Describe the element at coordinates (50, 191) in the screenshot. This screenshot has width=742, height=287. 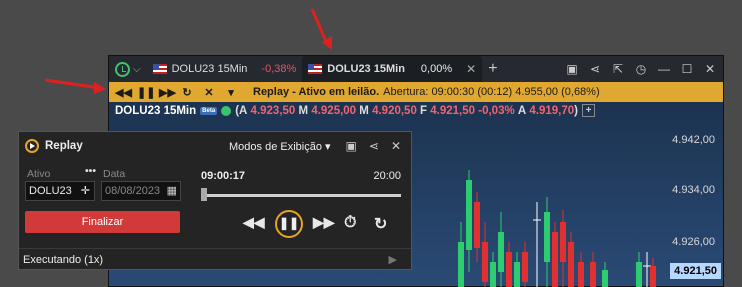
I see `ativo-value: DOLU23` at that location.